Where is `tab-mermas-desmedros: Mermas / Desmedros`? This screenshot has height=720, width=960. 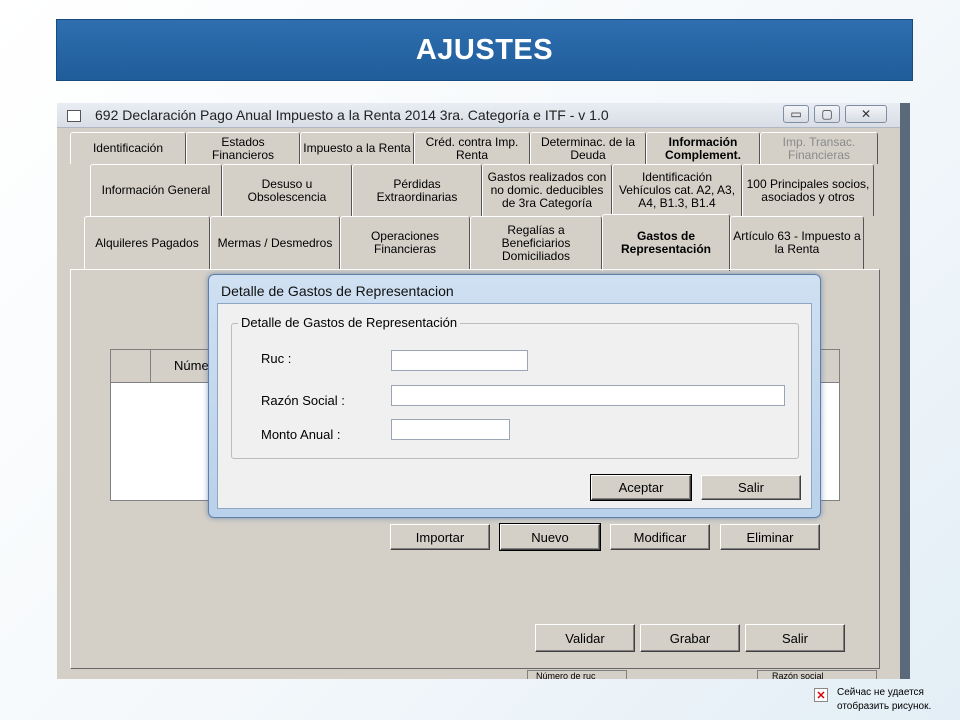
tab-mermas-desmedros: Mermas / Desmedros is located at coordinates (275, 242).